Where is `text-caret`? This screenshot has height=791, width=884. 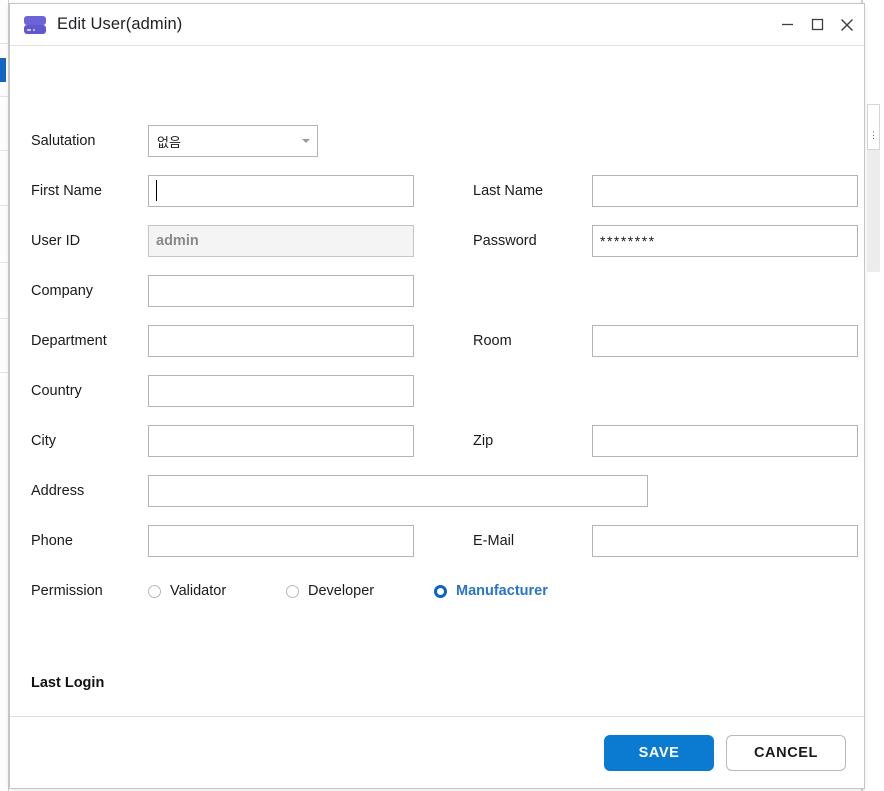
text-caret is located at coordinates (156, 190).